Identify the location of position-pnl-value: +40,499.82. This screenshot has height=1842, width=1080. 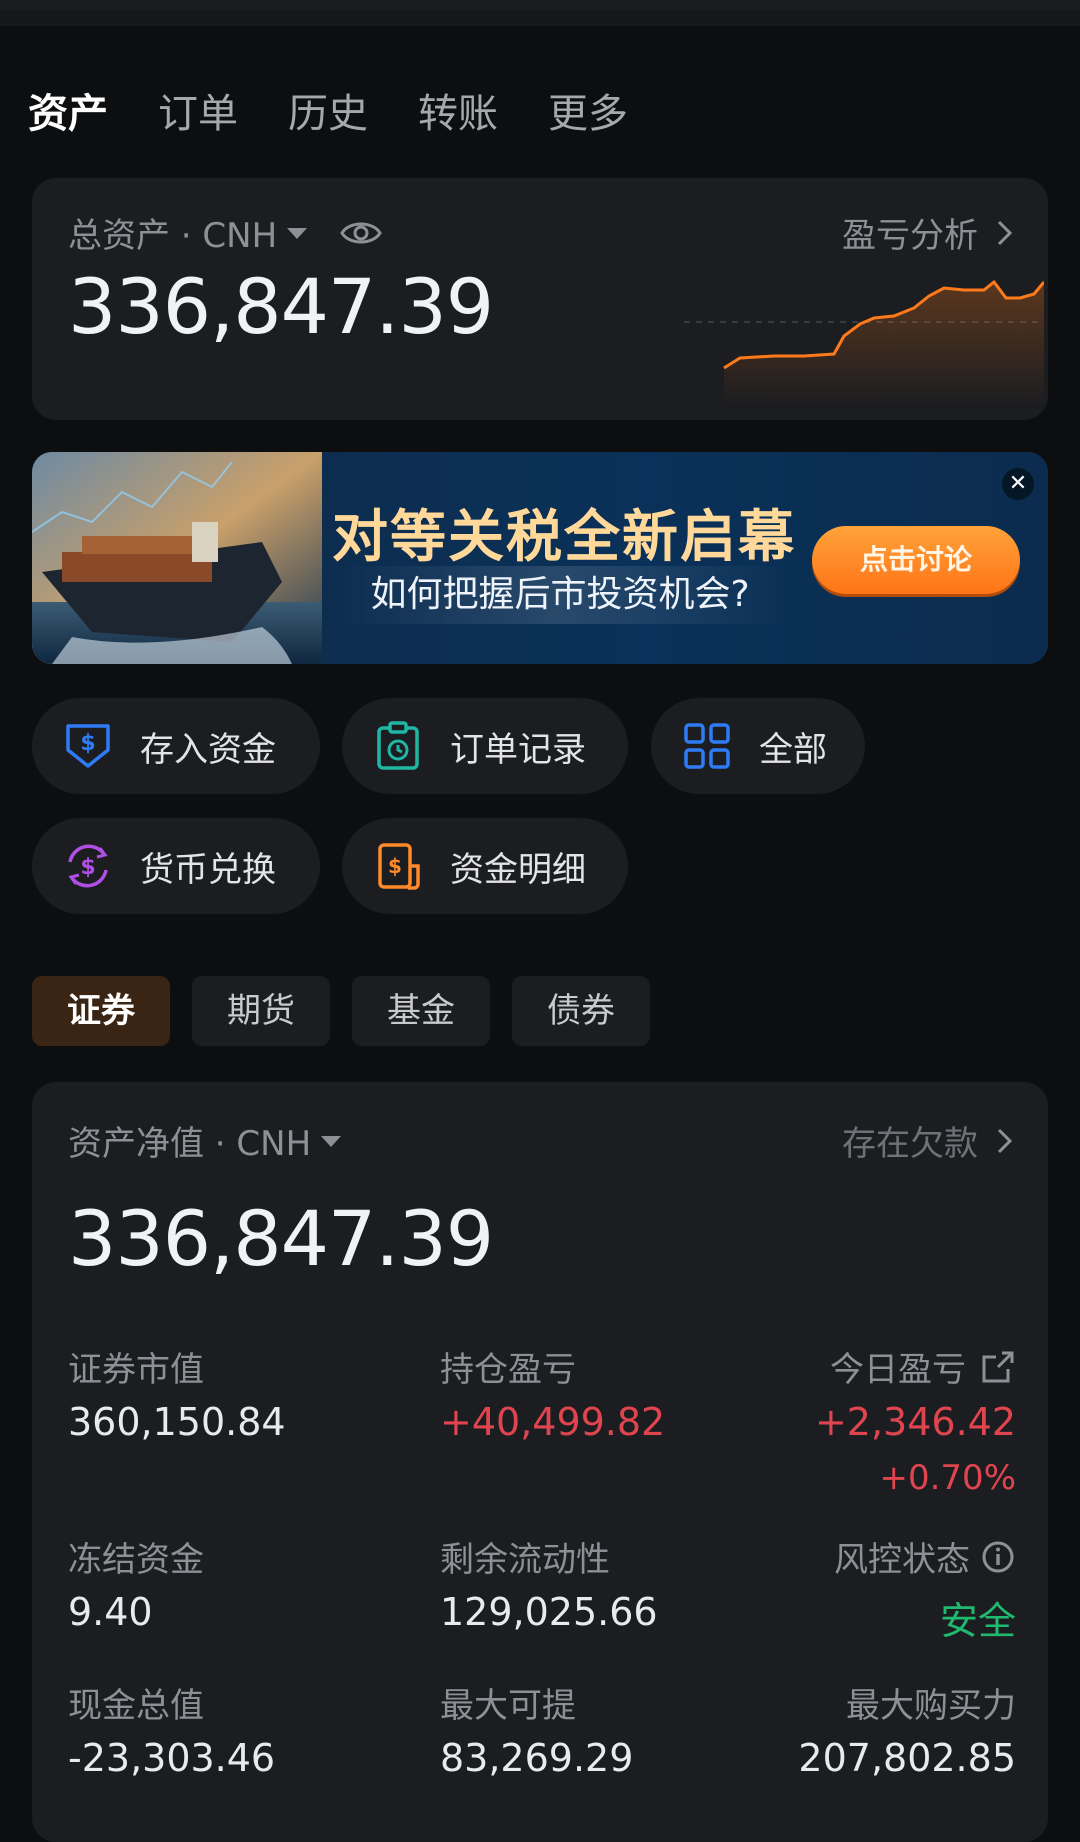
(553, 1422).